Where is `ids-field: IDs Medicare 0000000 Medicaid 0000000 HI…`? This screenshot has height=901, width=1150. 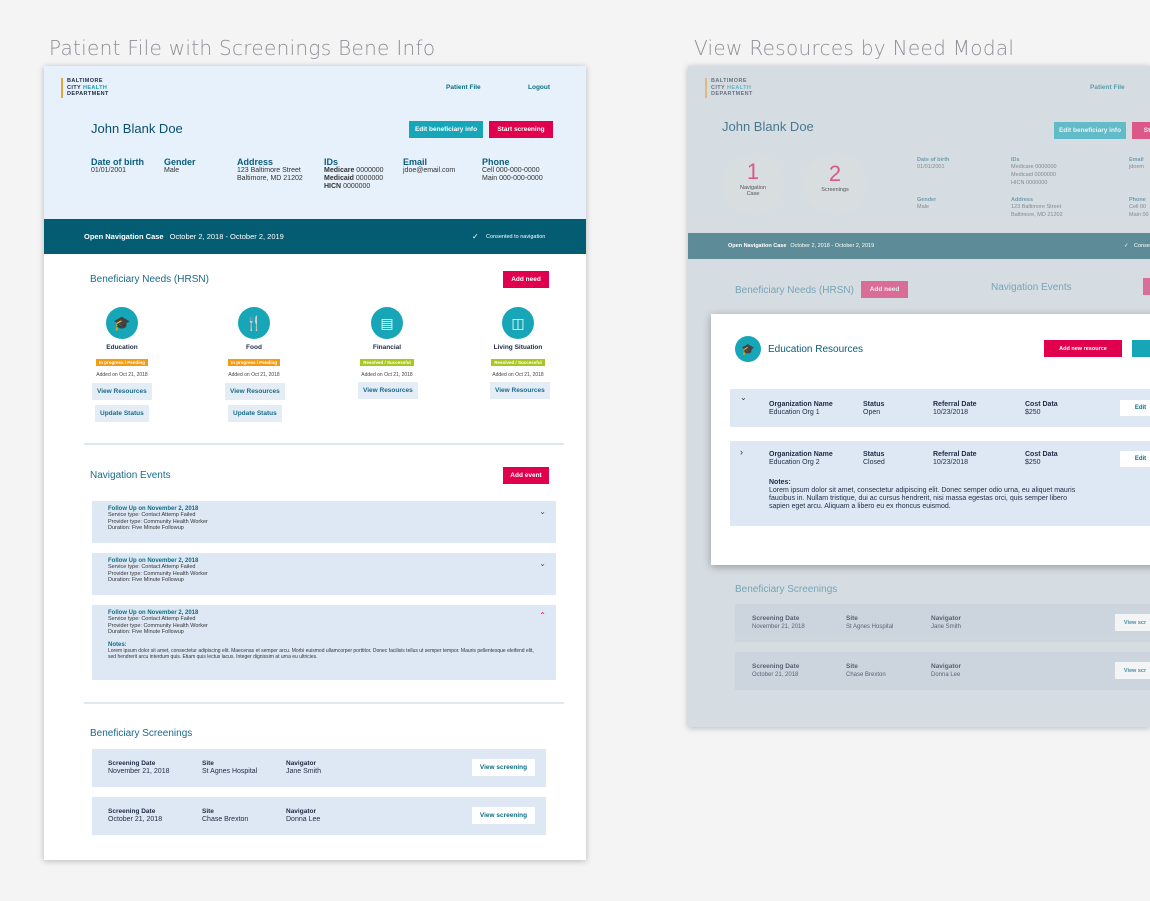 ids-field: IDs Medicare 0000000 Medicaid 0000000 HI… is located at coordinates (354, 173).